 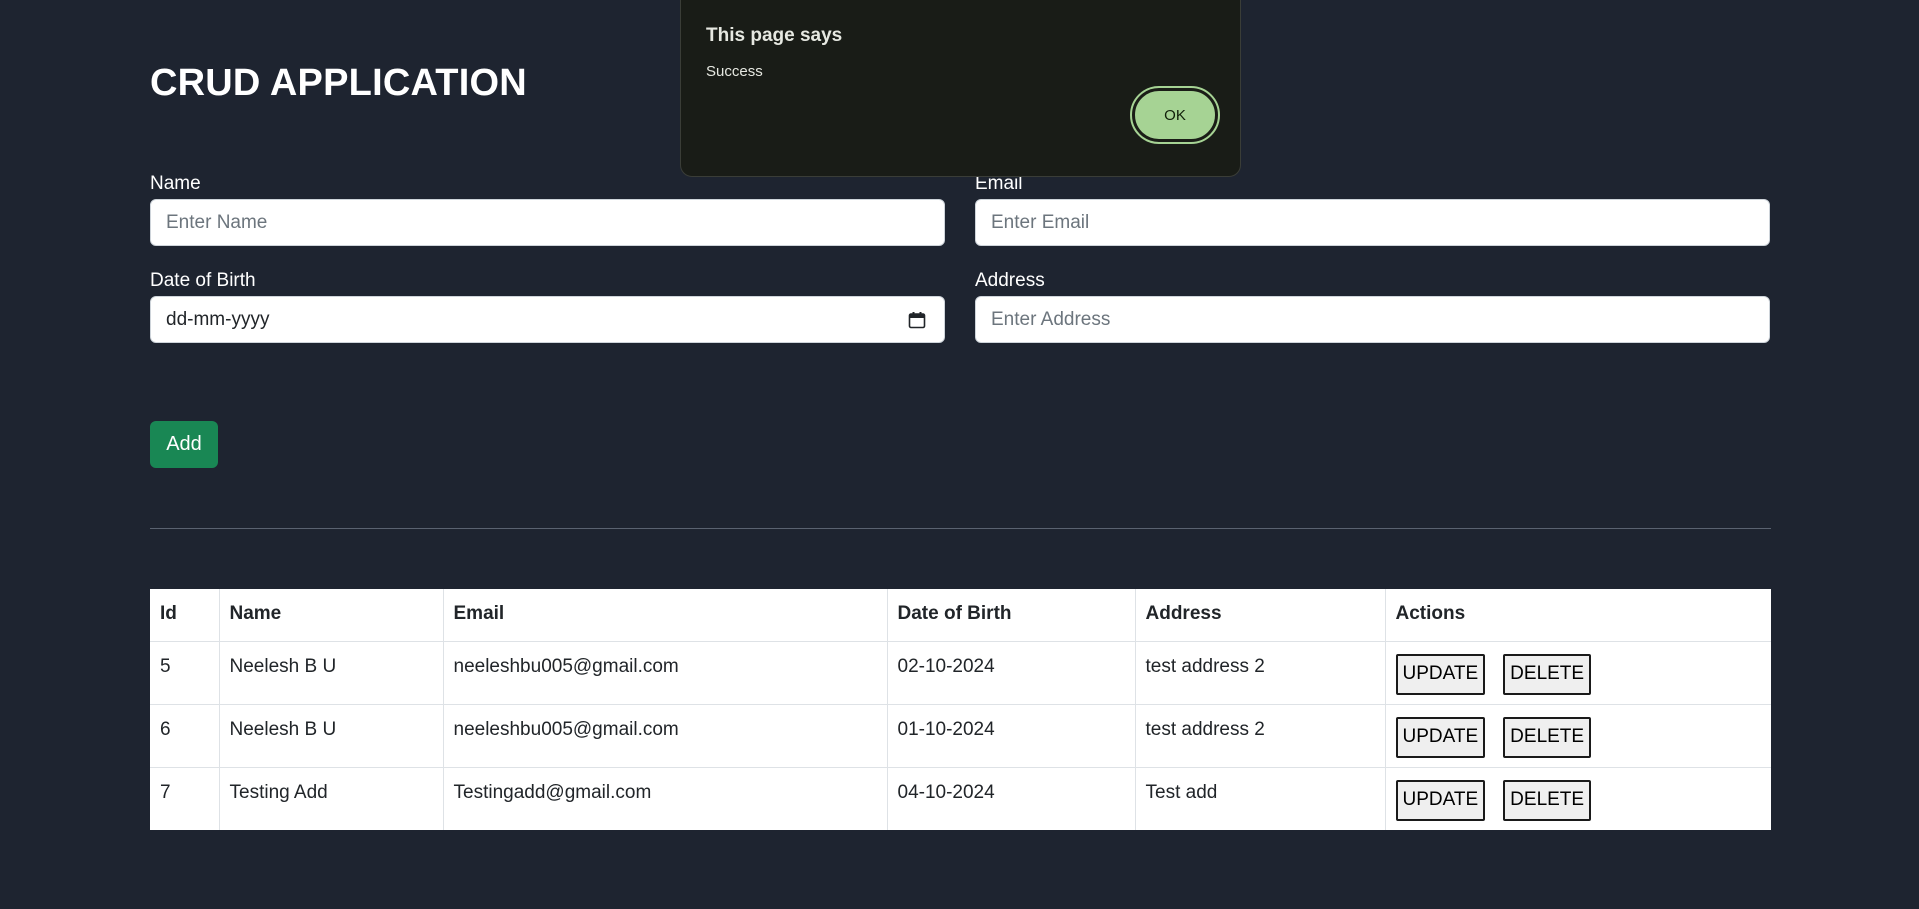 I want to click on page-title: CRUD APPLICATION, so click(x=338, y=83).